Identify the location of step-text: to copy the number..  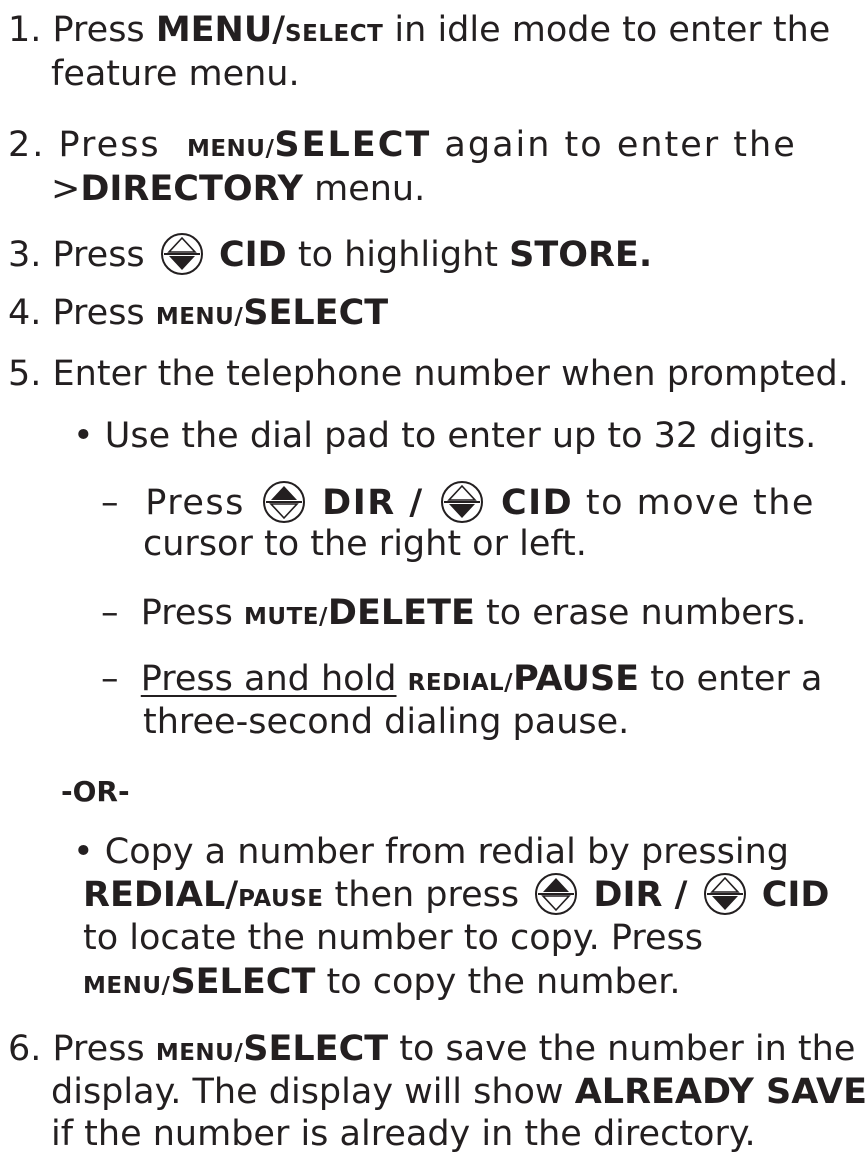
(503, 982).